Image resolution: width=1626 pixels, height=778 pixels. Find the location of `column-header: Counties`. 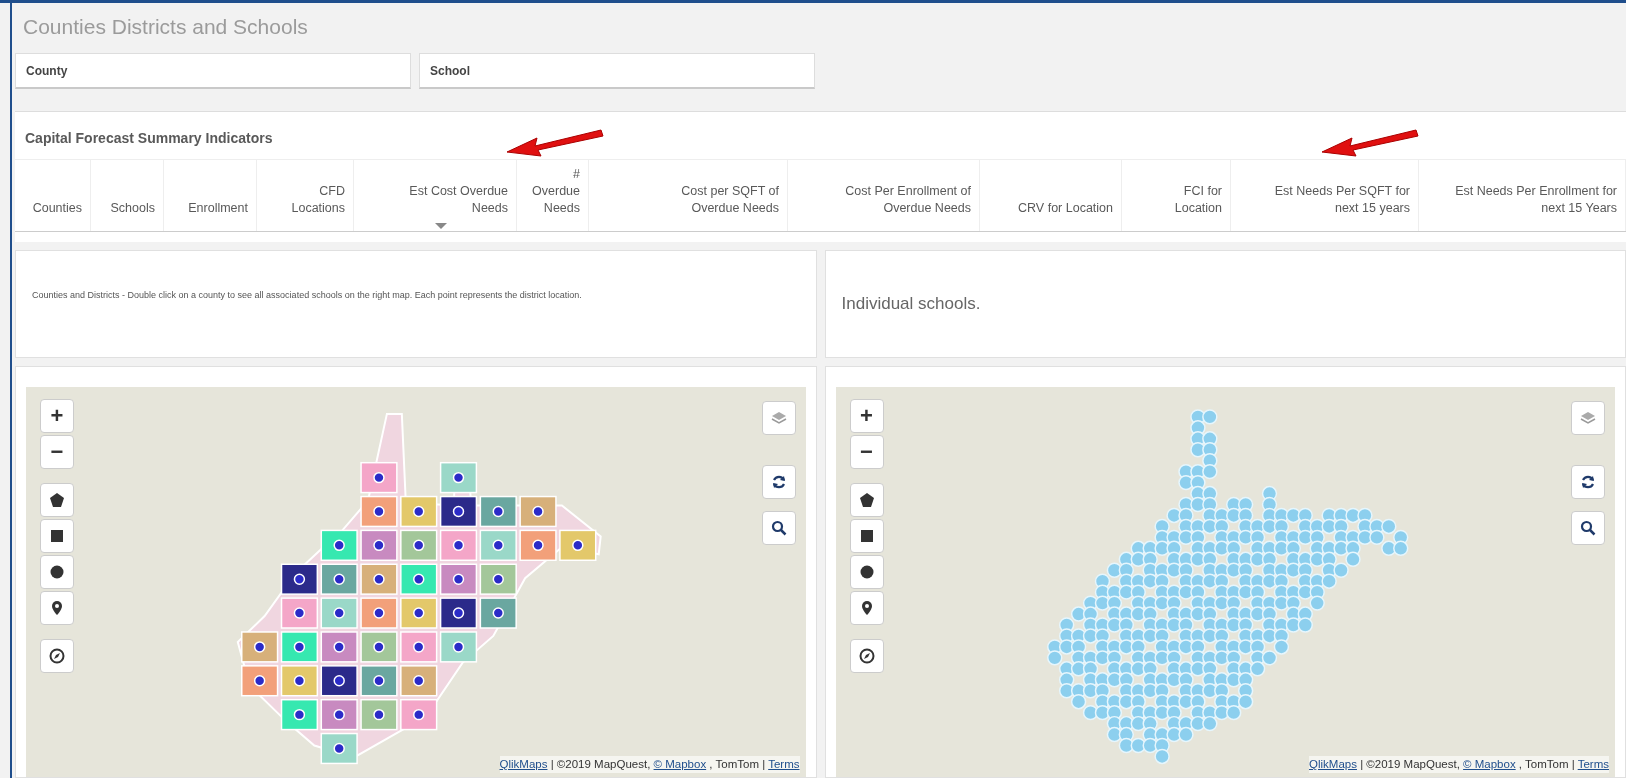

column-header: Counties is located at coordinates (53, 195).